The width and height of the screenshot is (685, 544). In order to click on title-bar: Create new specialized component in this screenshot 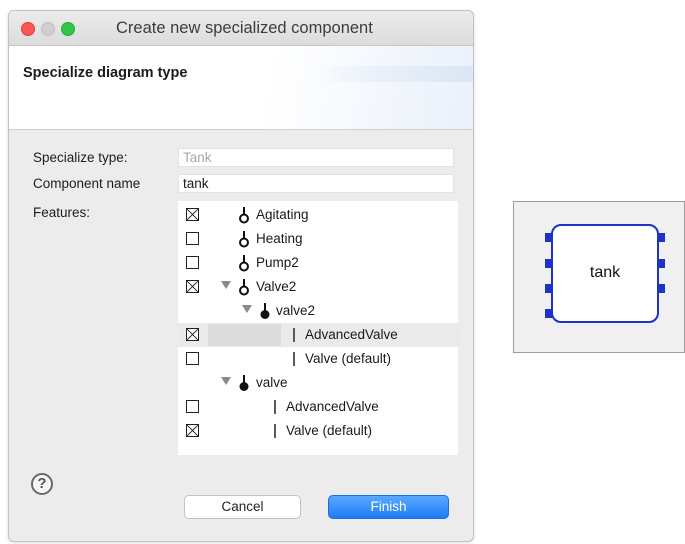, I will do `click(241, 28)`.